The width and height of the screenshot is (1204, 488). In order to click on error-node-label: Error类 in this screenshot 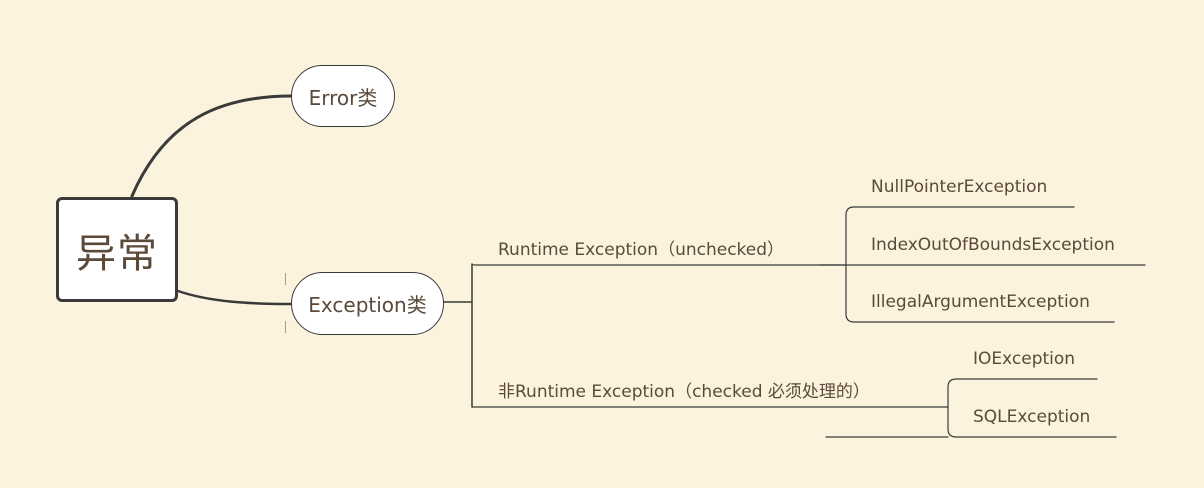, I will do `click(343, 97)`.